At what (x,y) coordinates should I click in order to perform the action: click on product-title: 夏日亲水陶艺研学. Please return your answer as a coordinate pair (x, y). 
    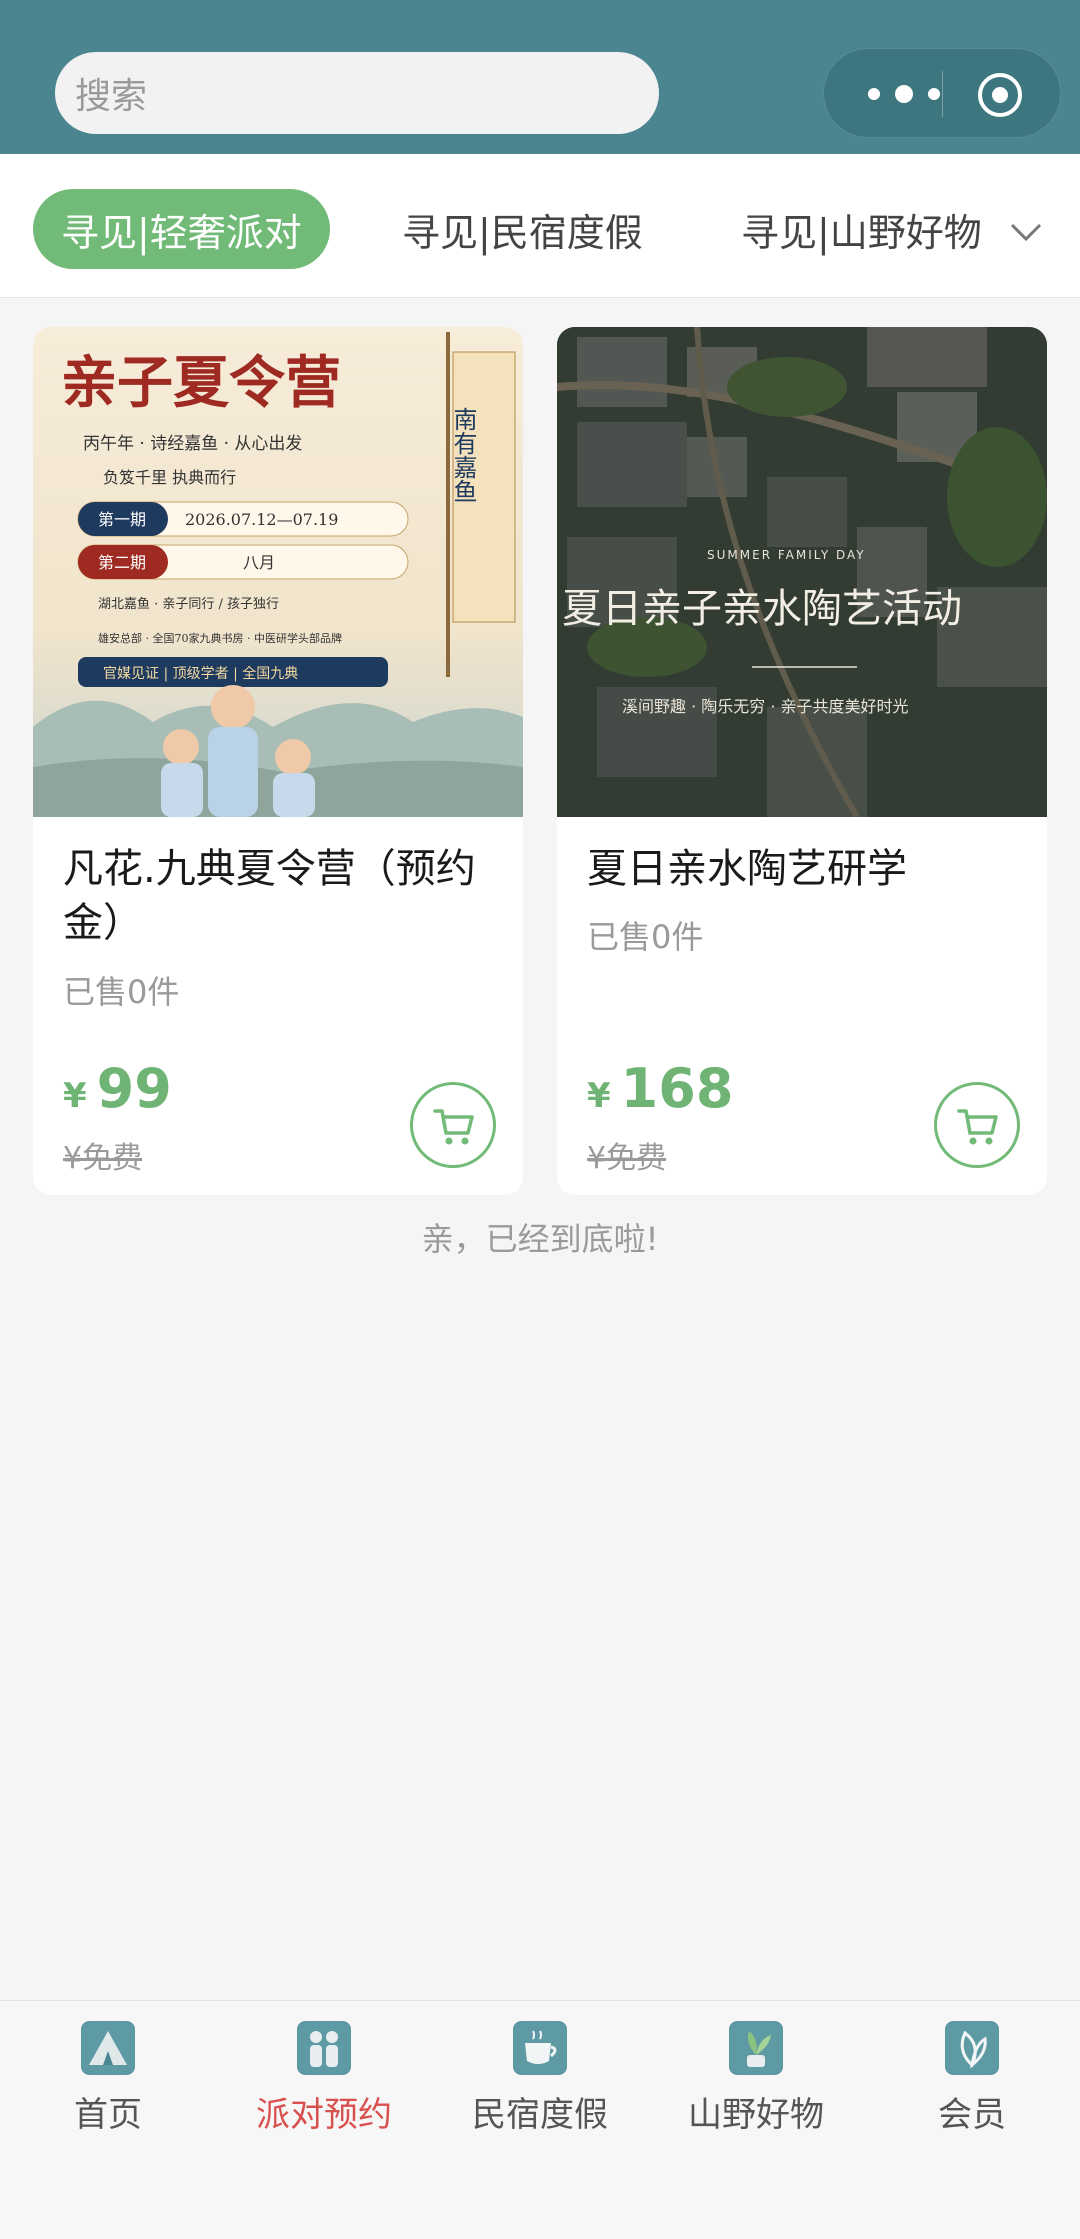
    Looking at the image, I should click on (807, 869).